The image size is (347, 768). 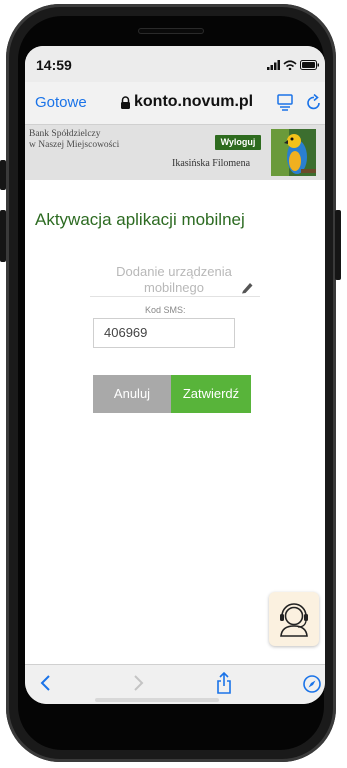 I want to click on side-button, so click(x=3, y=175).